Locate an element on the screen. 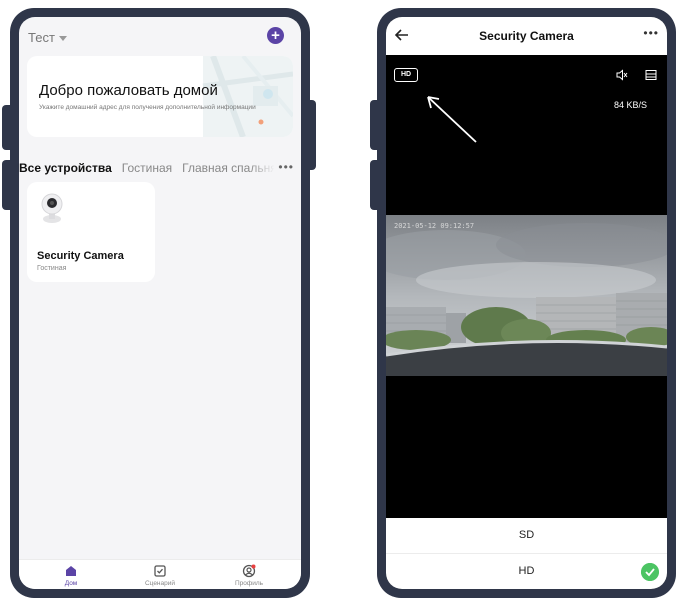 The image size is (676, 600). quality-badge: HD is located at coordinates (406, 75).